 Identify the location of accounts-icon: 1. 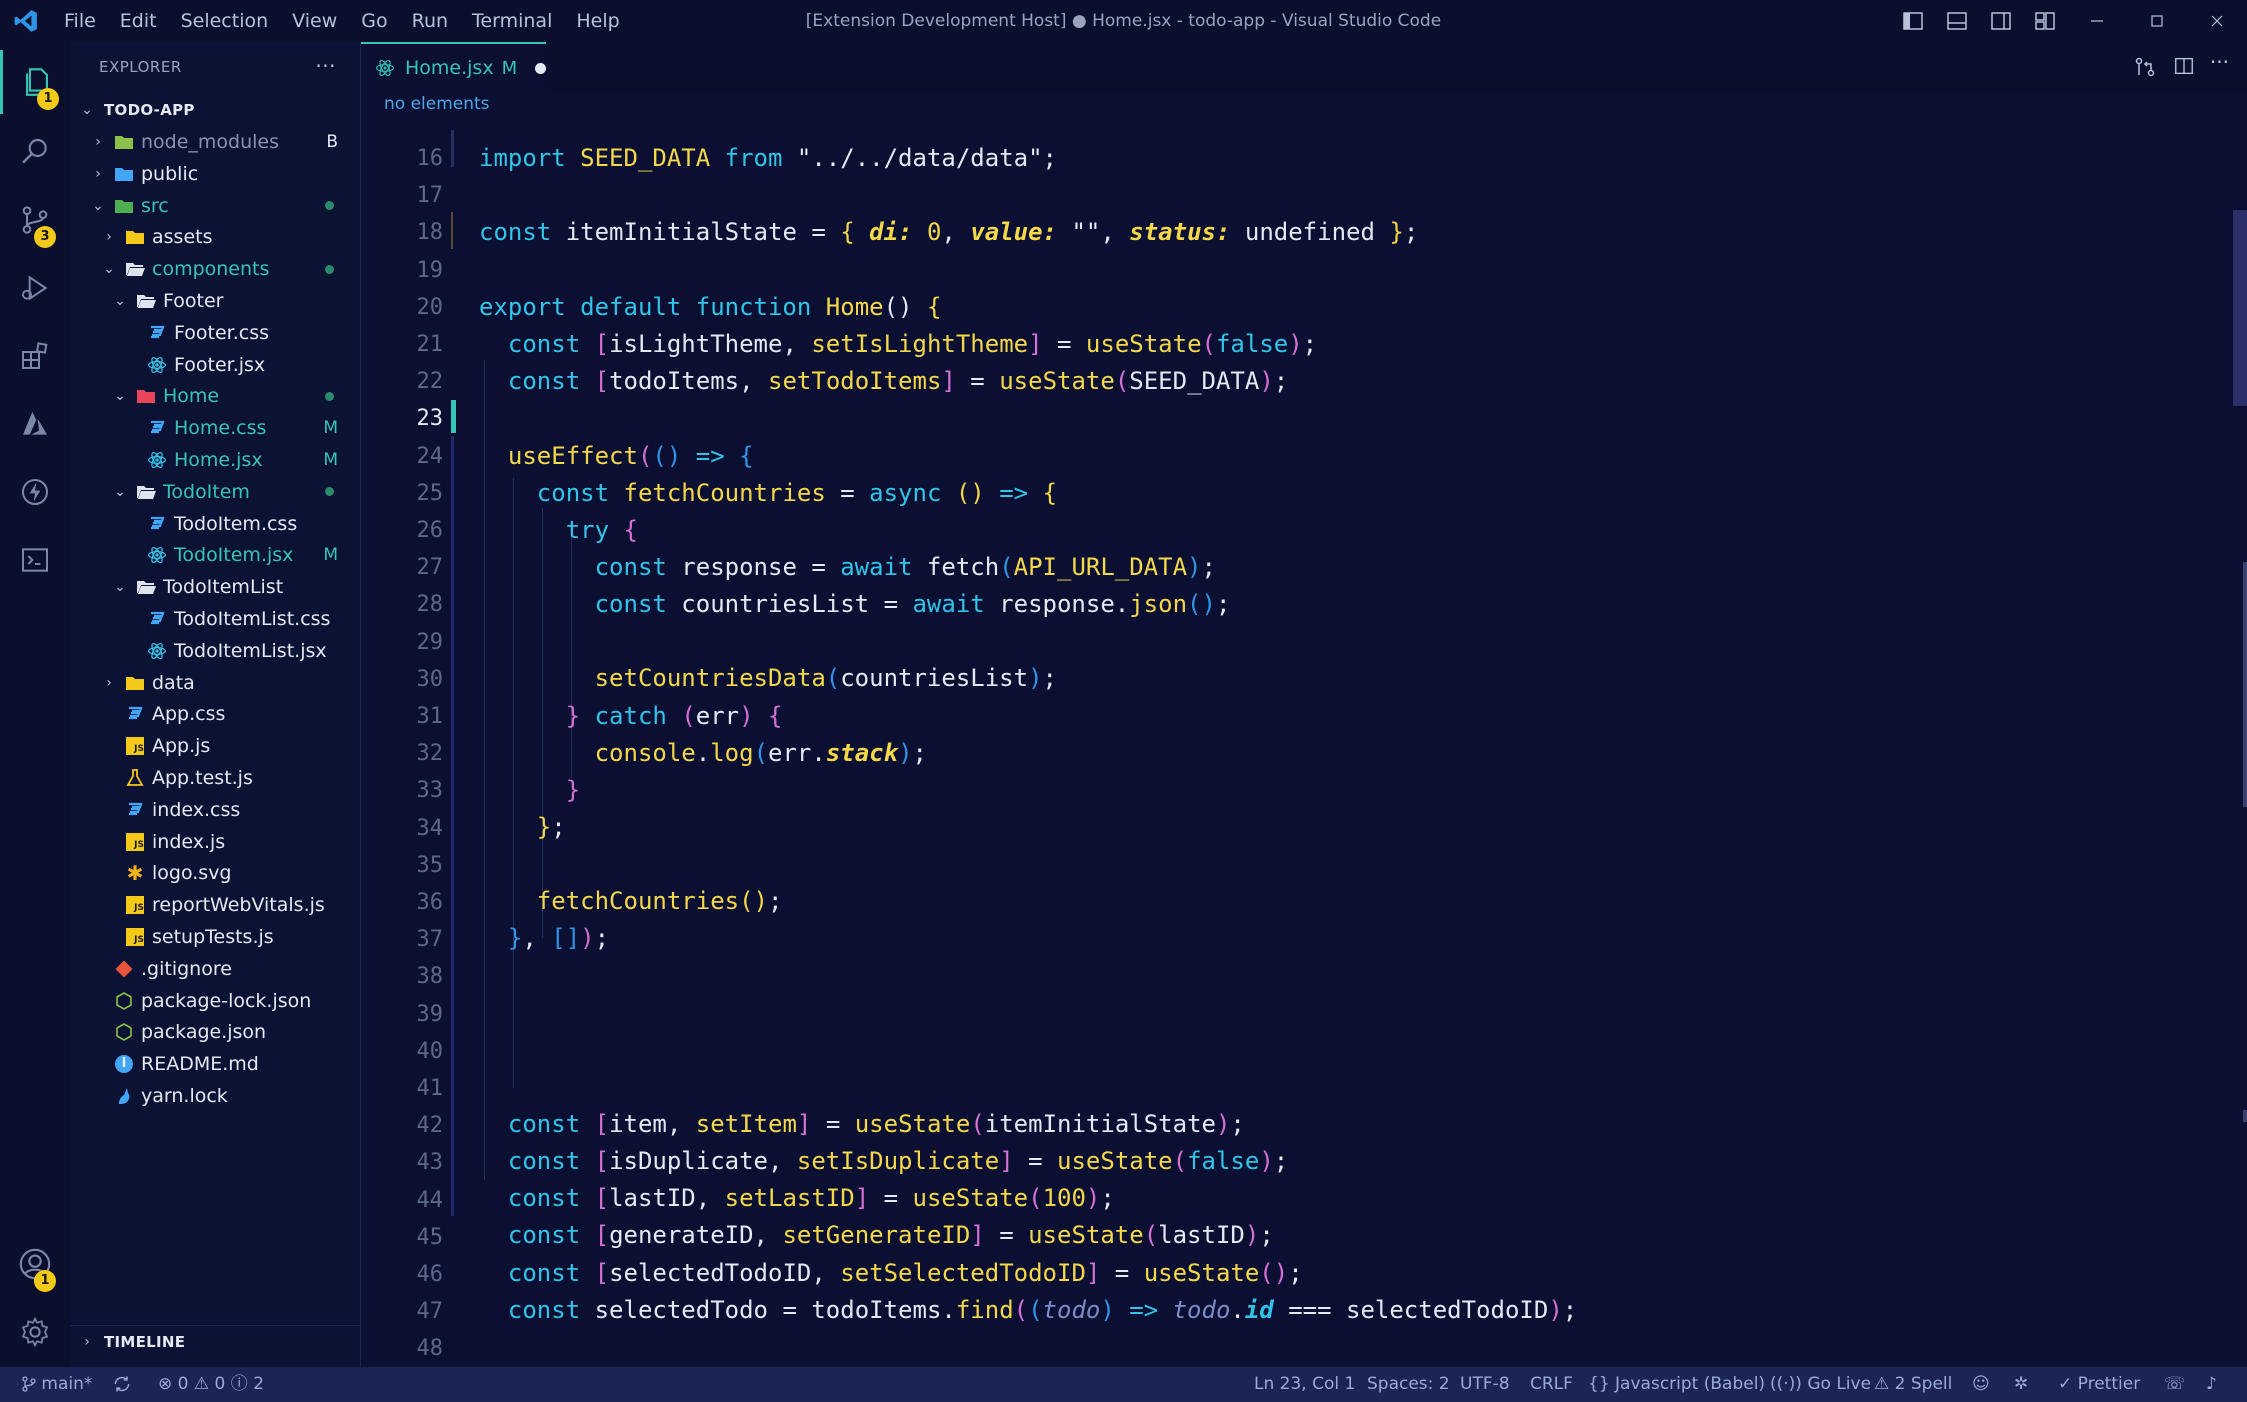
(35, 1264).